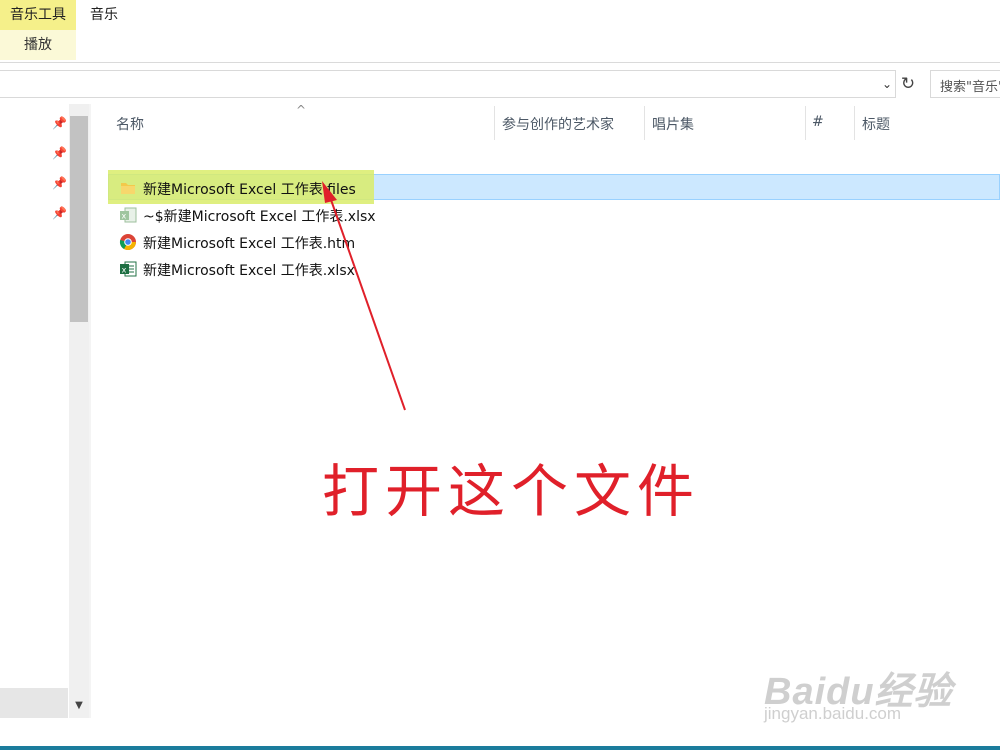  What do you see at coordinates (554, 242) in the screenshot?
I see `file-row: 新建Microsoft Excel 工作表.htm` at bounding box center [554, 242].